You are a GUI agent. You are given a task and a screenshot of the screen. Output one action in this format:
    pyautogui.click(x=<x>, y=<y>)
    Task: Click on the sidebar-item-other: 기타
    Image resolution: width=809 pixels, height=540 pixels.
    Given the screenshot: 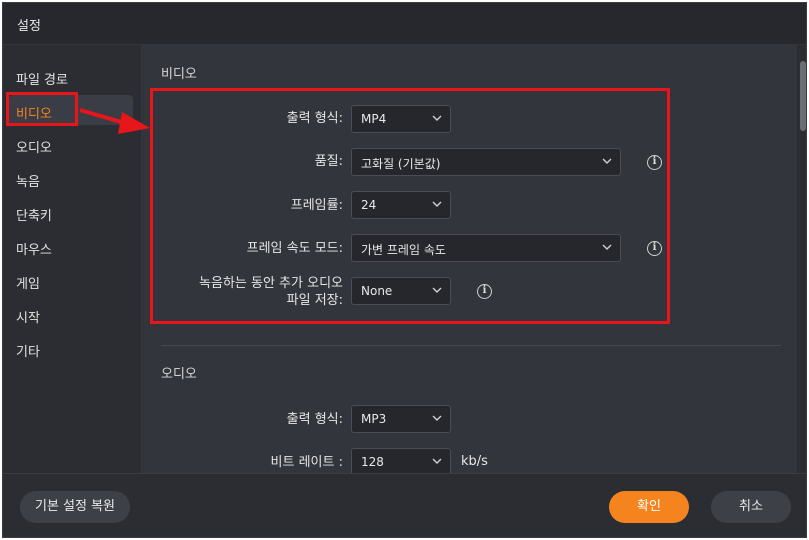 What is the action you would take?
    pyautogui.click(x=71, y=348)
    